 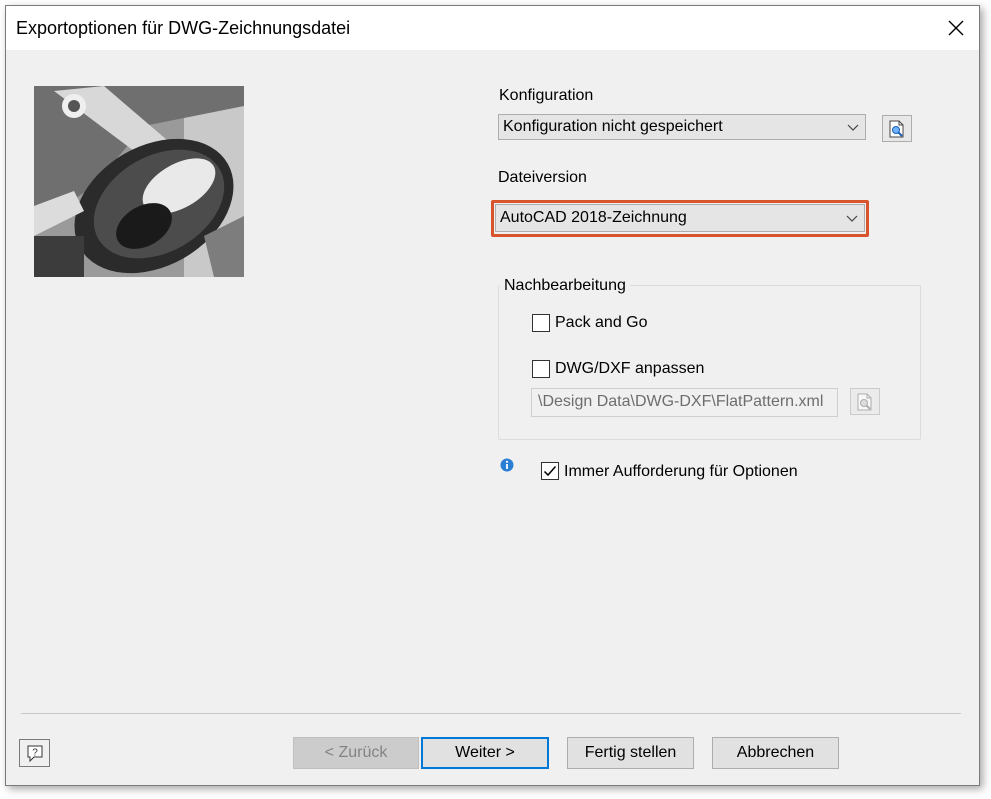 What do you see at coordinates (485, 753) in the screenshot?
I see `next-button: Weiter >` at bounding box center [485, 753].